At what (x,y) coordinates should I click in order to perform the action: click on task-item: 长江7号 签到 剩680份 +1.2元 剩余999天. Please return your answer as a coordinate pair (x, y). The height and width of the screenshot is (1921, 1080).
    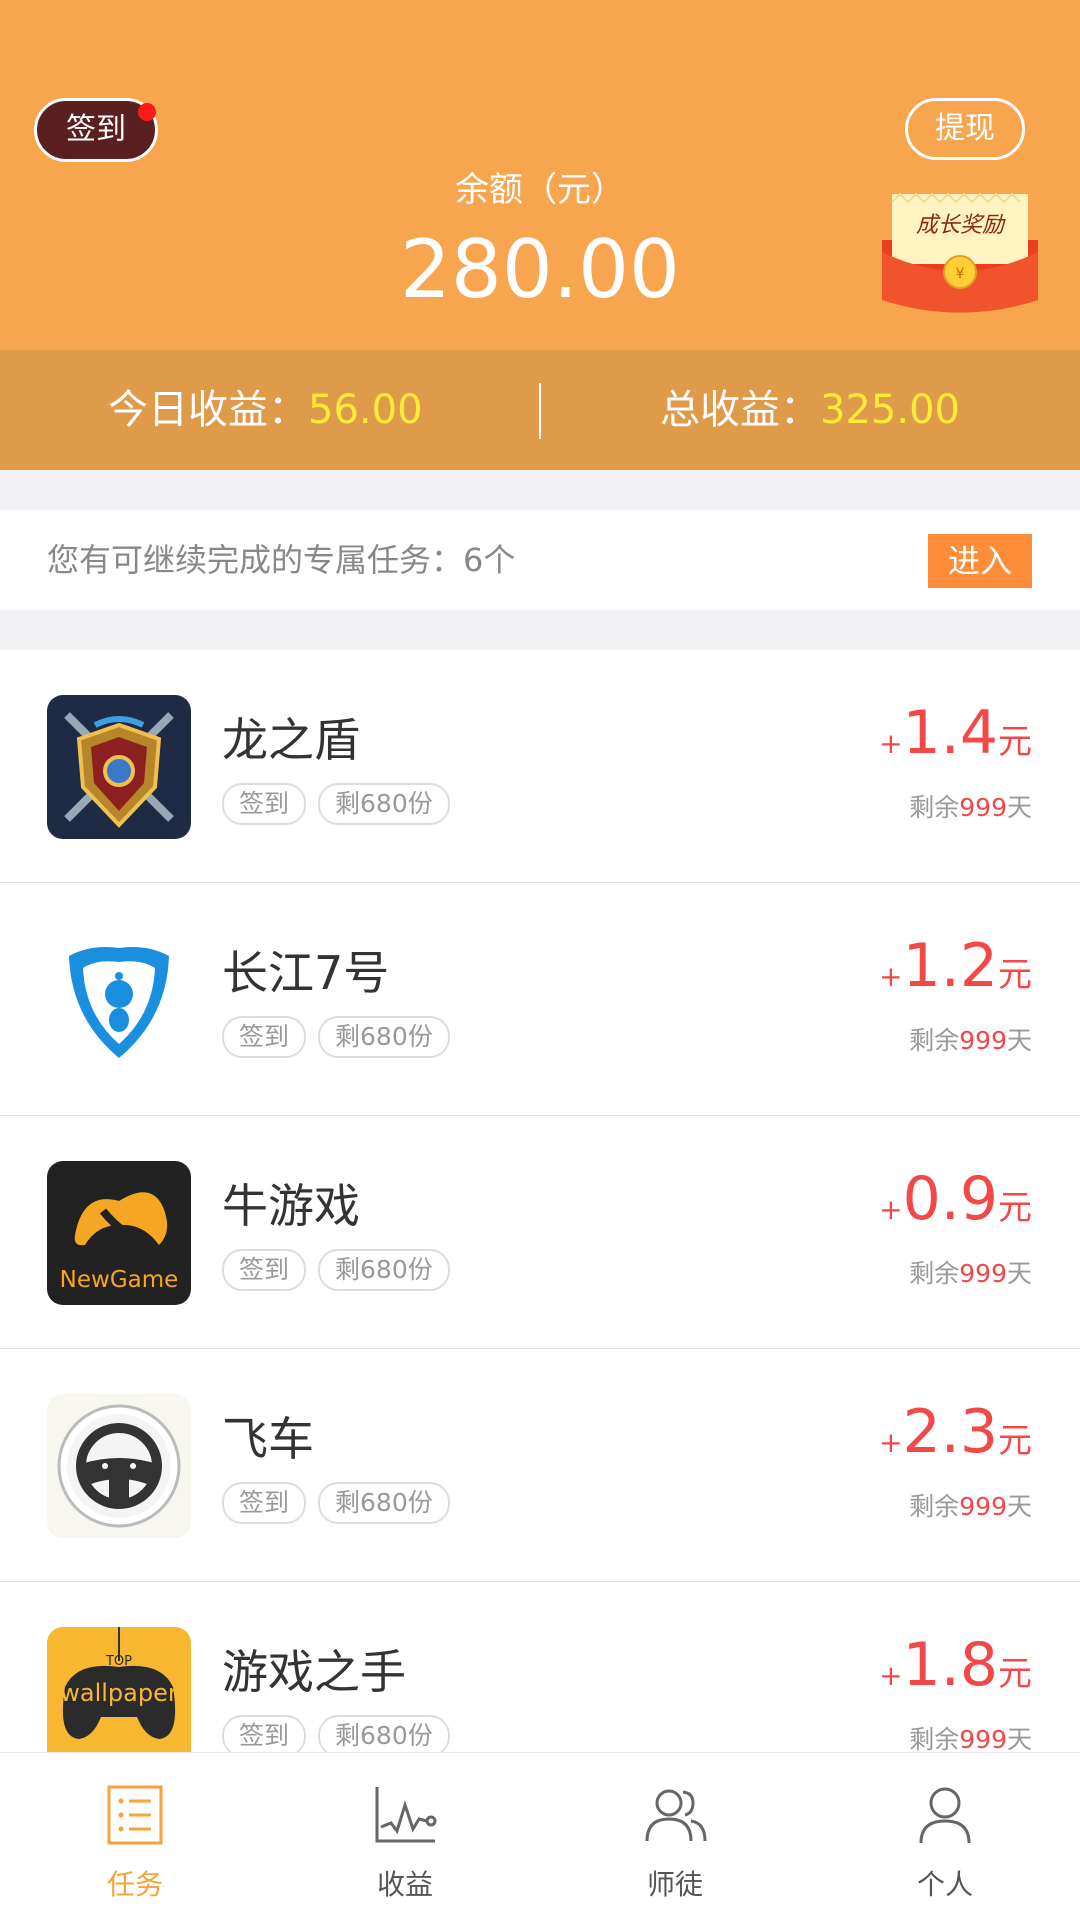
    Looking at the image, I should click on (540, 999).